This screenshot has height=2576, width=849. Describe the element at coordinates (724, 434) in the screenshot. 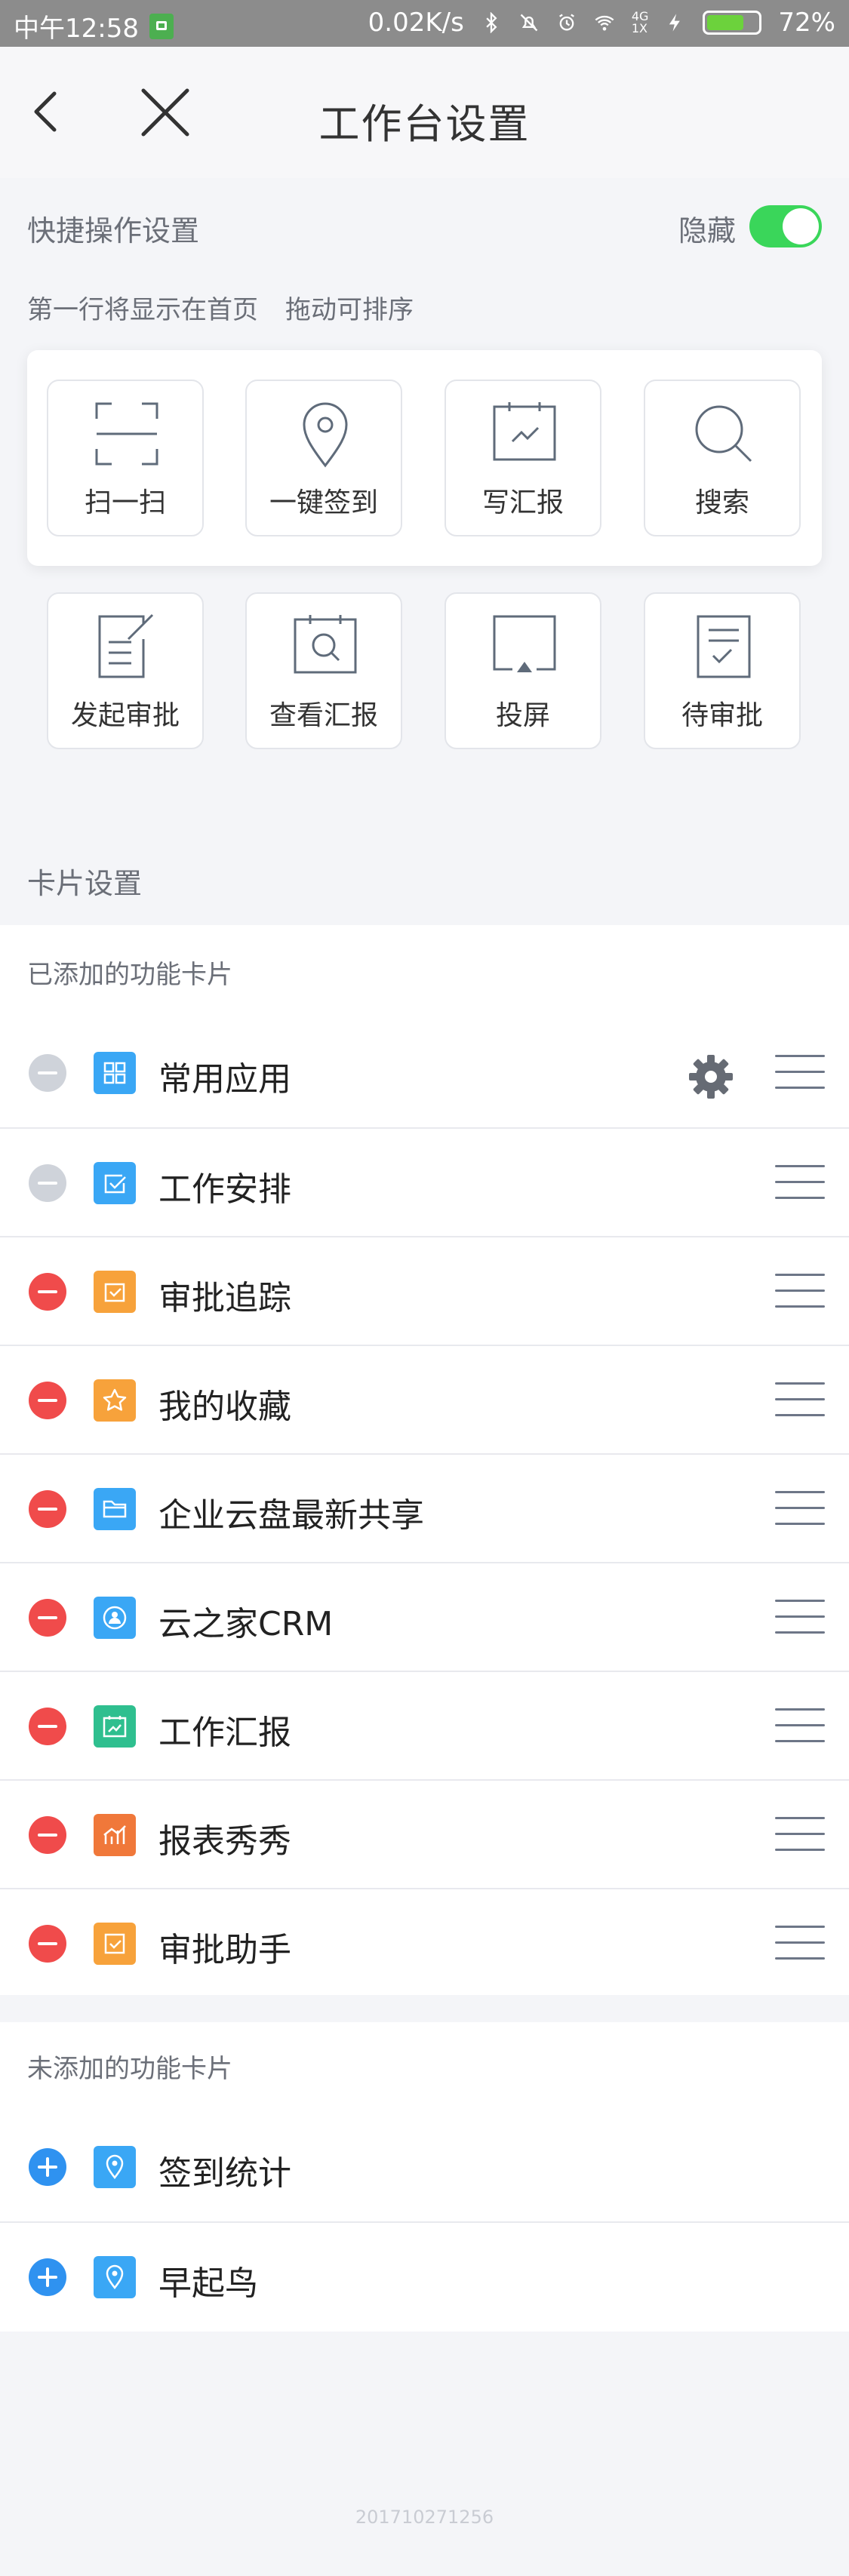

I see `search-icon` at that location.